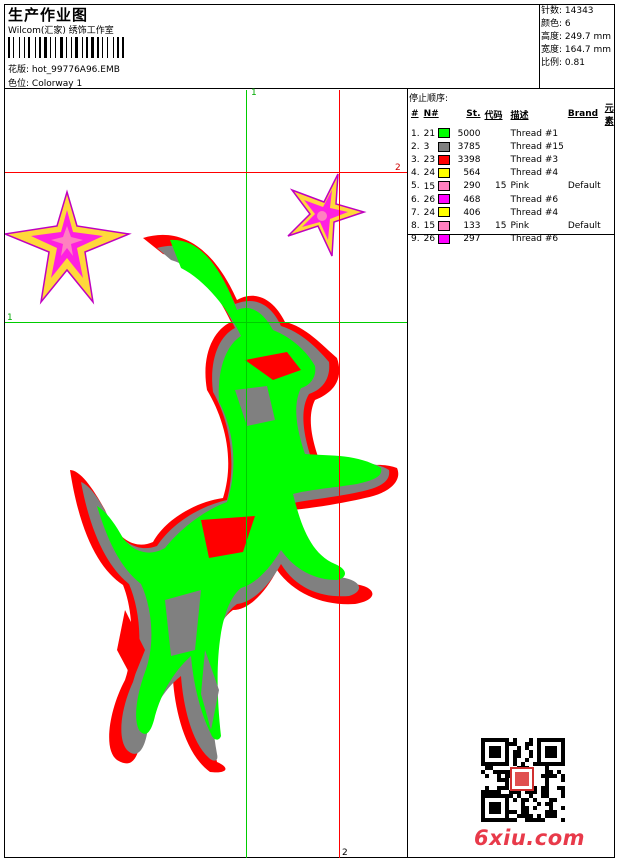 The image size is (620, 860). Describe the element at coordinates (398, 168) in the screenshot. I see `red-horizontal-label: 2` at that location.